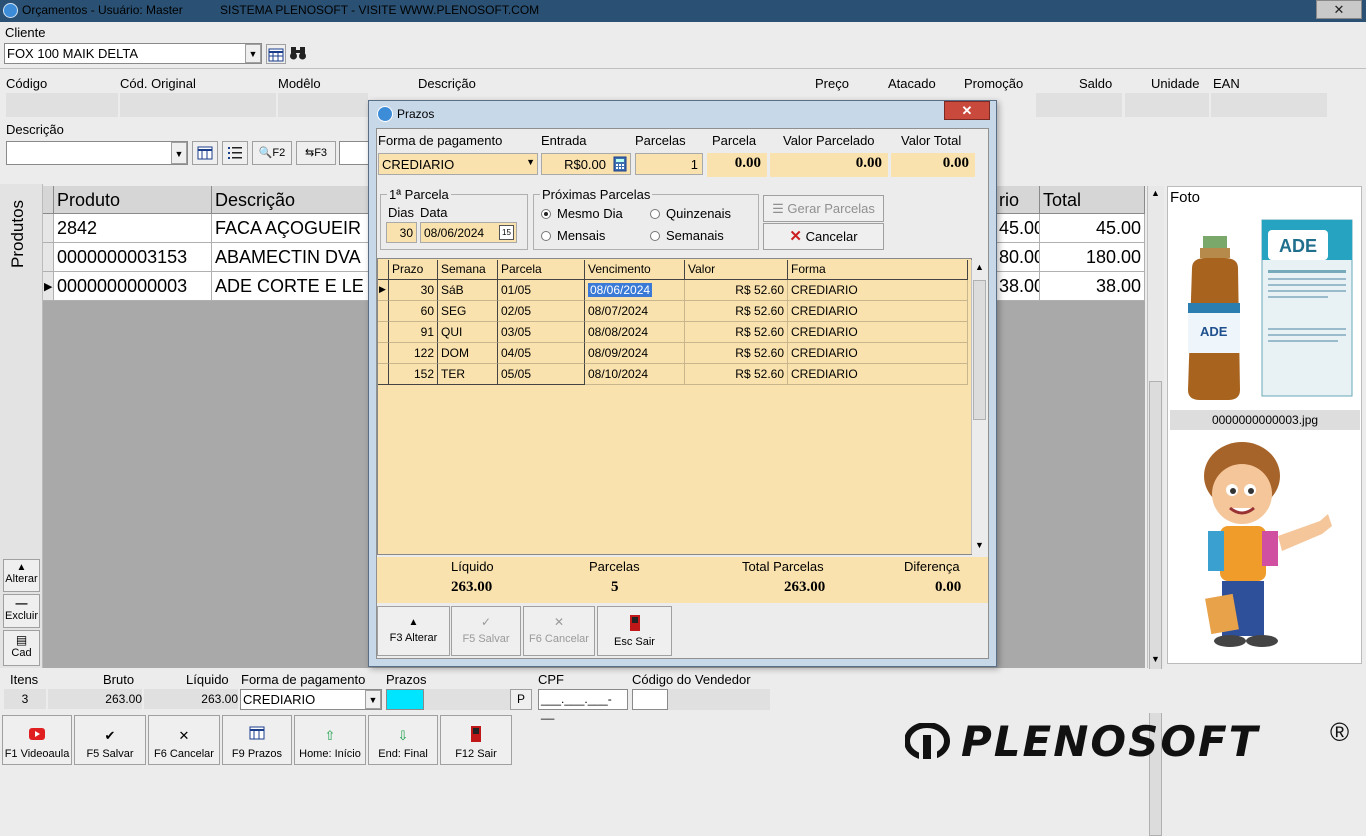 This screenshot has width=1366, height=836. What do you see at coordinates (292, 286) in the screenshot?
I see `table-row-cell: ADE CORTE E LE` at bounding box center [292, 286].